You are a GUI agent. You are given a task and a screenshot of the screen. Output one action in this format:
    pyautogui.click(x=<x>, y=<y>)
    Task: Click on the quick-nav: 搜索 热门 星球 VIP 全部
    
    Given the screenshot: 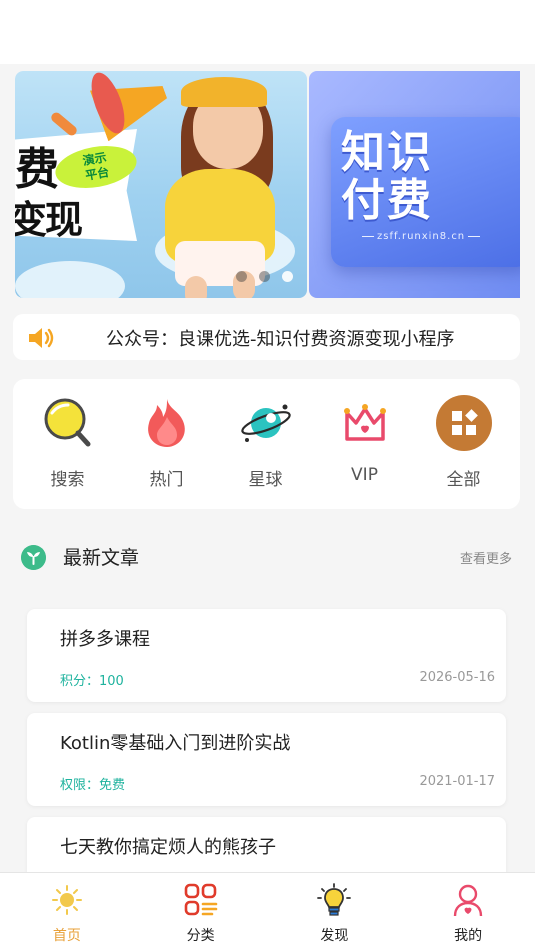 What is the action you would take?
    pyautogui.click(x=266, y=444)
    